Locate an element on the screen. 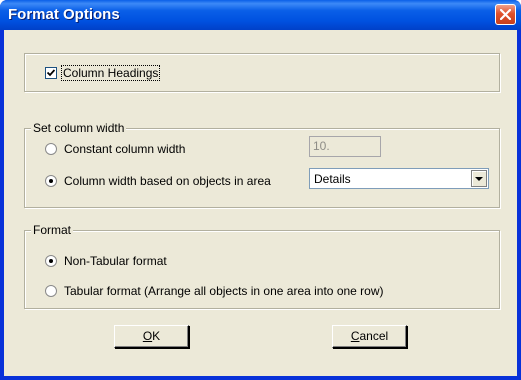 This screenshot has width=521, height=380. window-title: Format Options is located at coordinates (64, 14).